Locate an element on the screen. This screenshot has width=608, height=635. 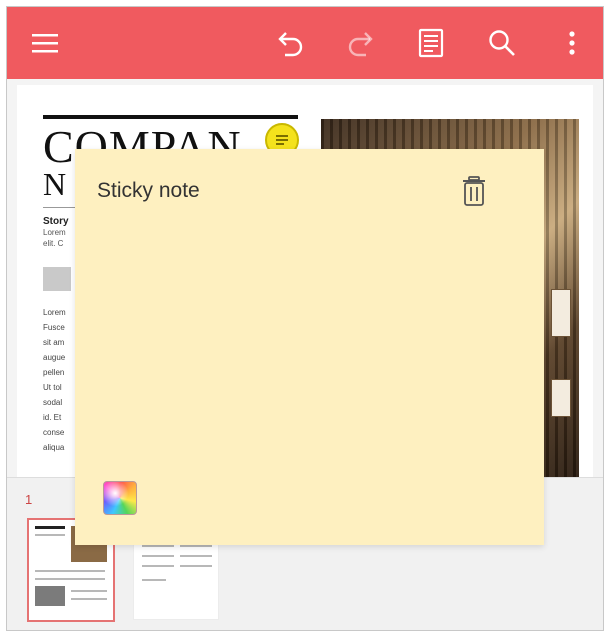
more-options-button is located at coordinates (572, 43).